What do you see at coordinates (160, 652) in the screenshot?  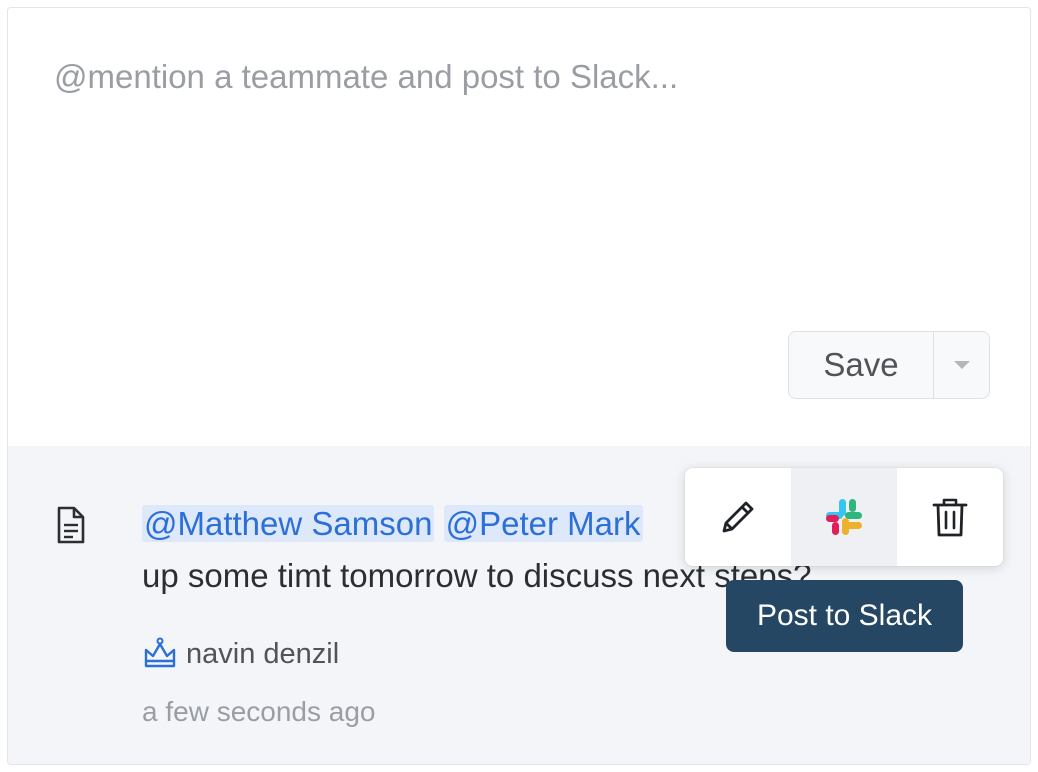 I see `crown-icon` at bounding box center [160, 652].